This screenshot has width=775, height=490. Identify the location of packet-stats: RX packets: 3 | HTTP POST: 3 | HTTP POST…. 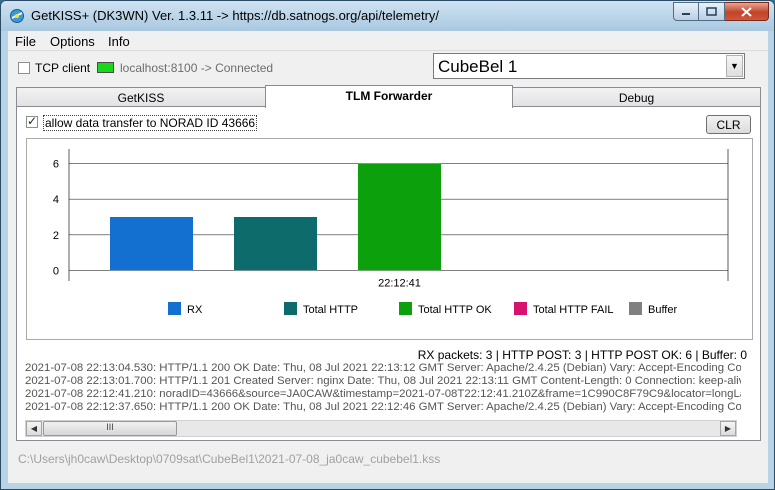
(582, 355).